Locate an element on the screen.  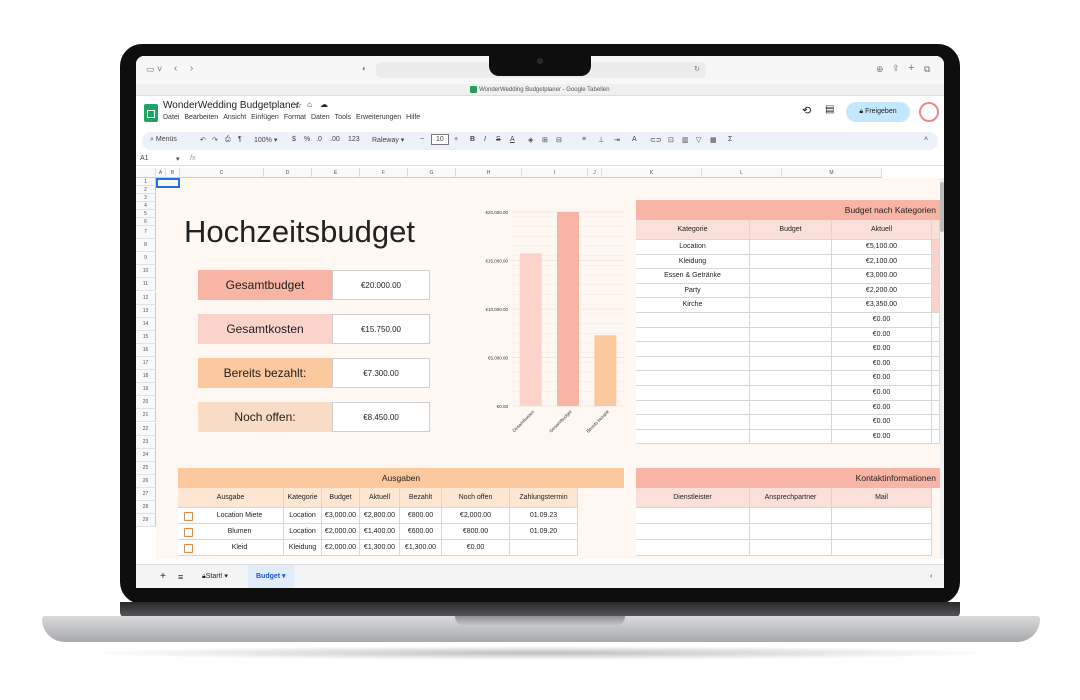
forward-icon: › is located at coordinates (191, 68).